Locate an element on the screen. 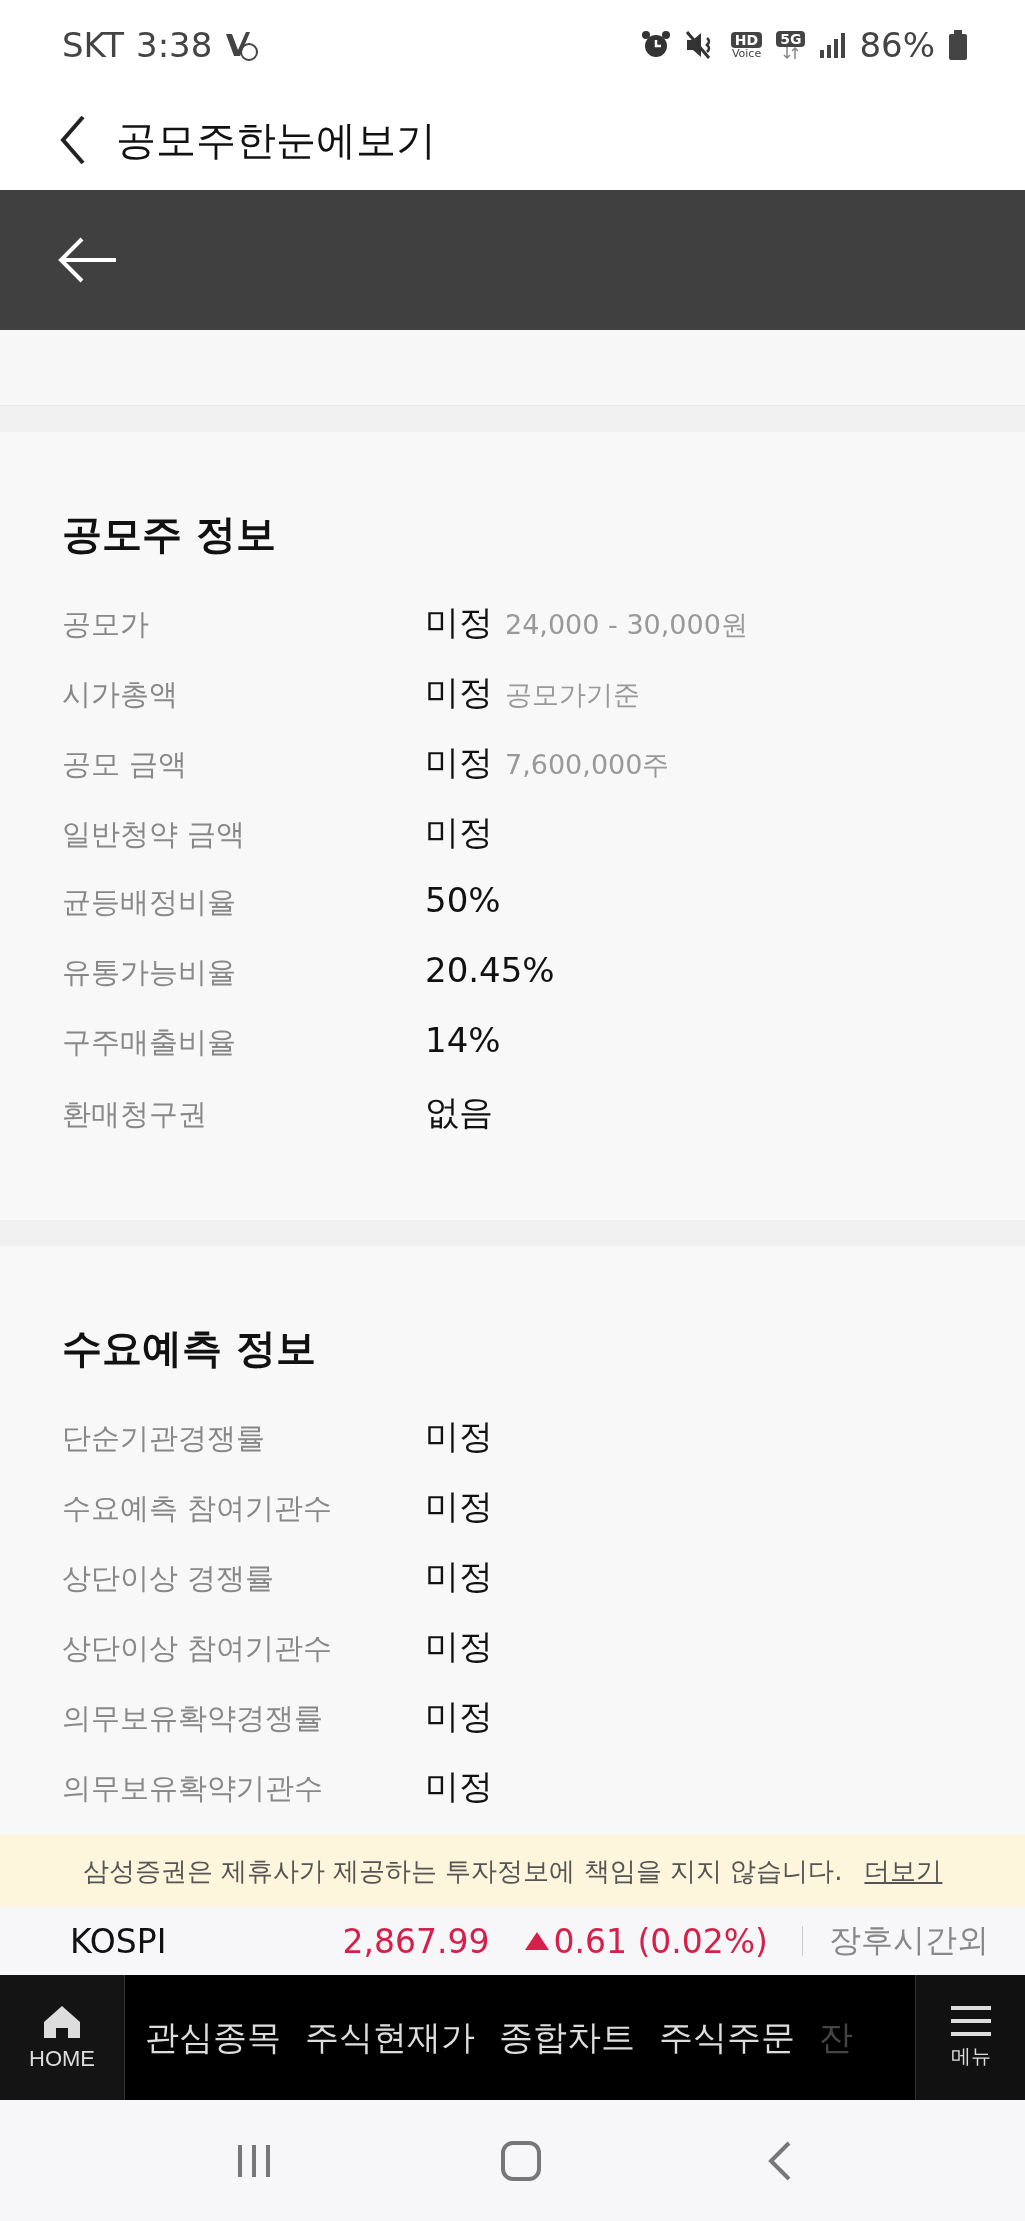 This screenshot has width=1025, height=2221. field-label: 수요예측 참여기관수 is located at coordinates (198, 1508).